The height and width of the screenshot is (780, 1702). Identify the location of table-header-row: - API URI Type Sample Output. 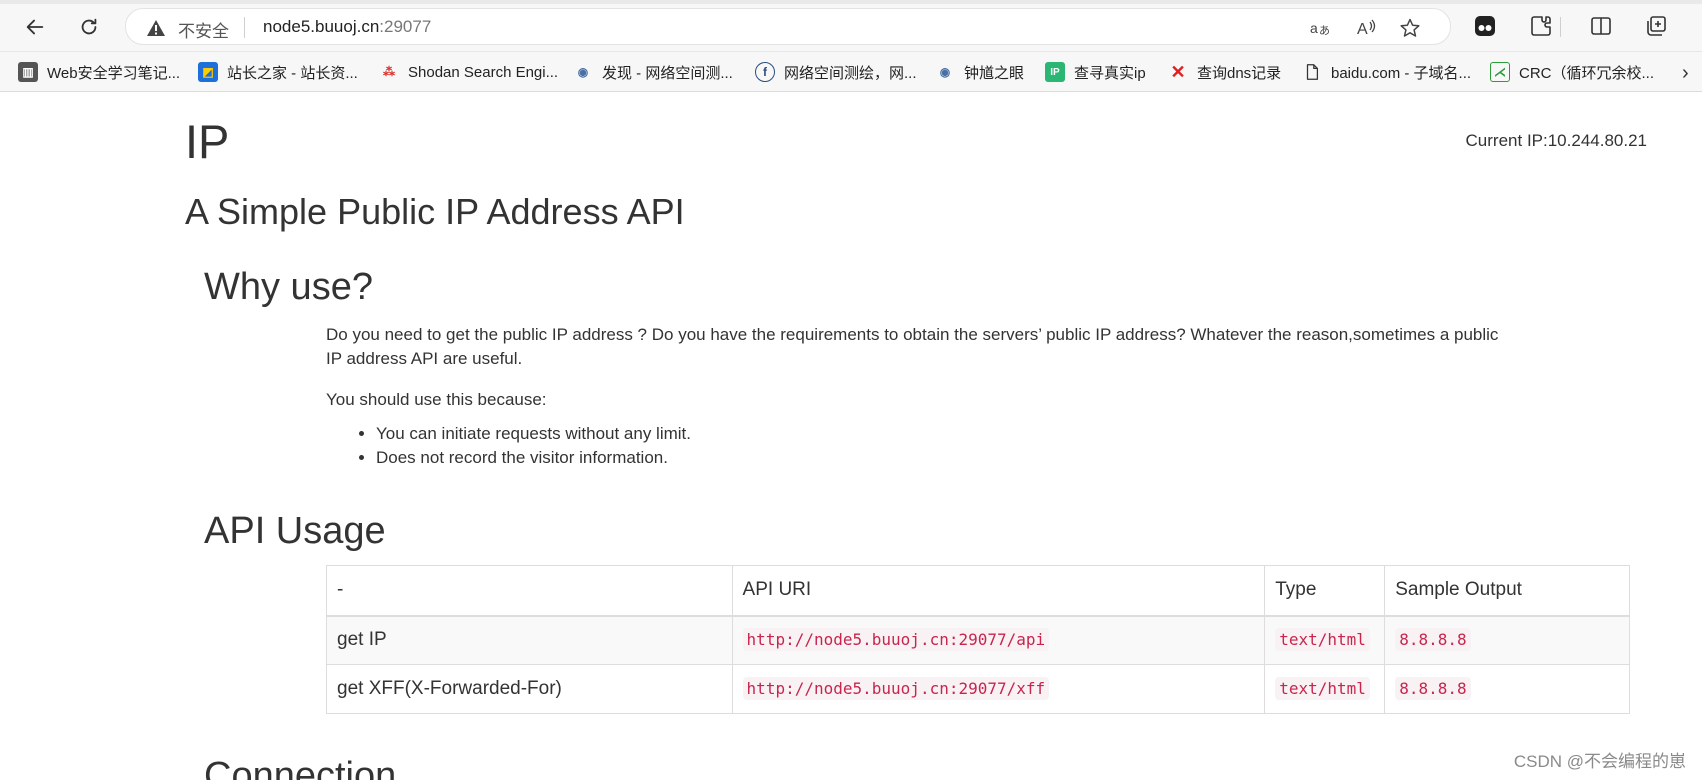
(978, 591).